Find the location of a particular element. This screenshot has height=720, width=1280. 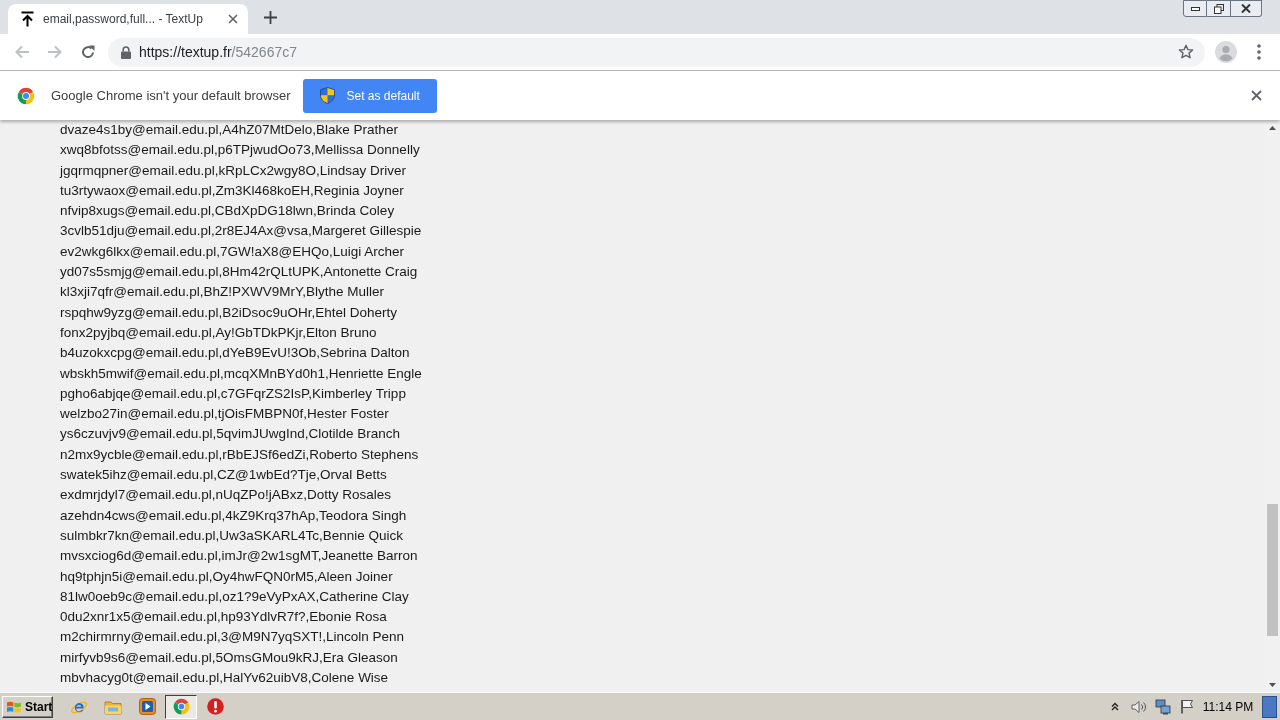

restore-button is located at coordinates (1219, 8).